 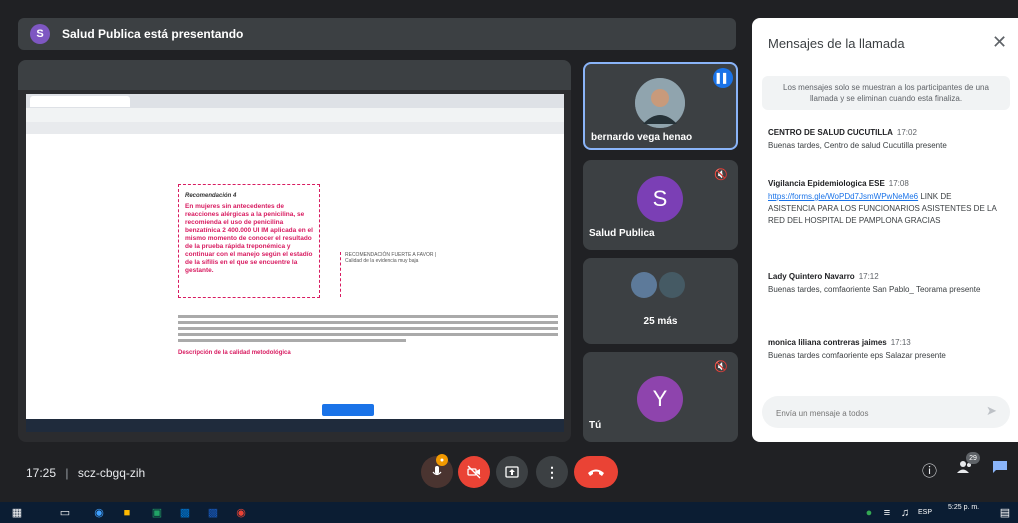 I want to click on raise-hand-badge: ●, so click(x=442, y=460).